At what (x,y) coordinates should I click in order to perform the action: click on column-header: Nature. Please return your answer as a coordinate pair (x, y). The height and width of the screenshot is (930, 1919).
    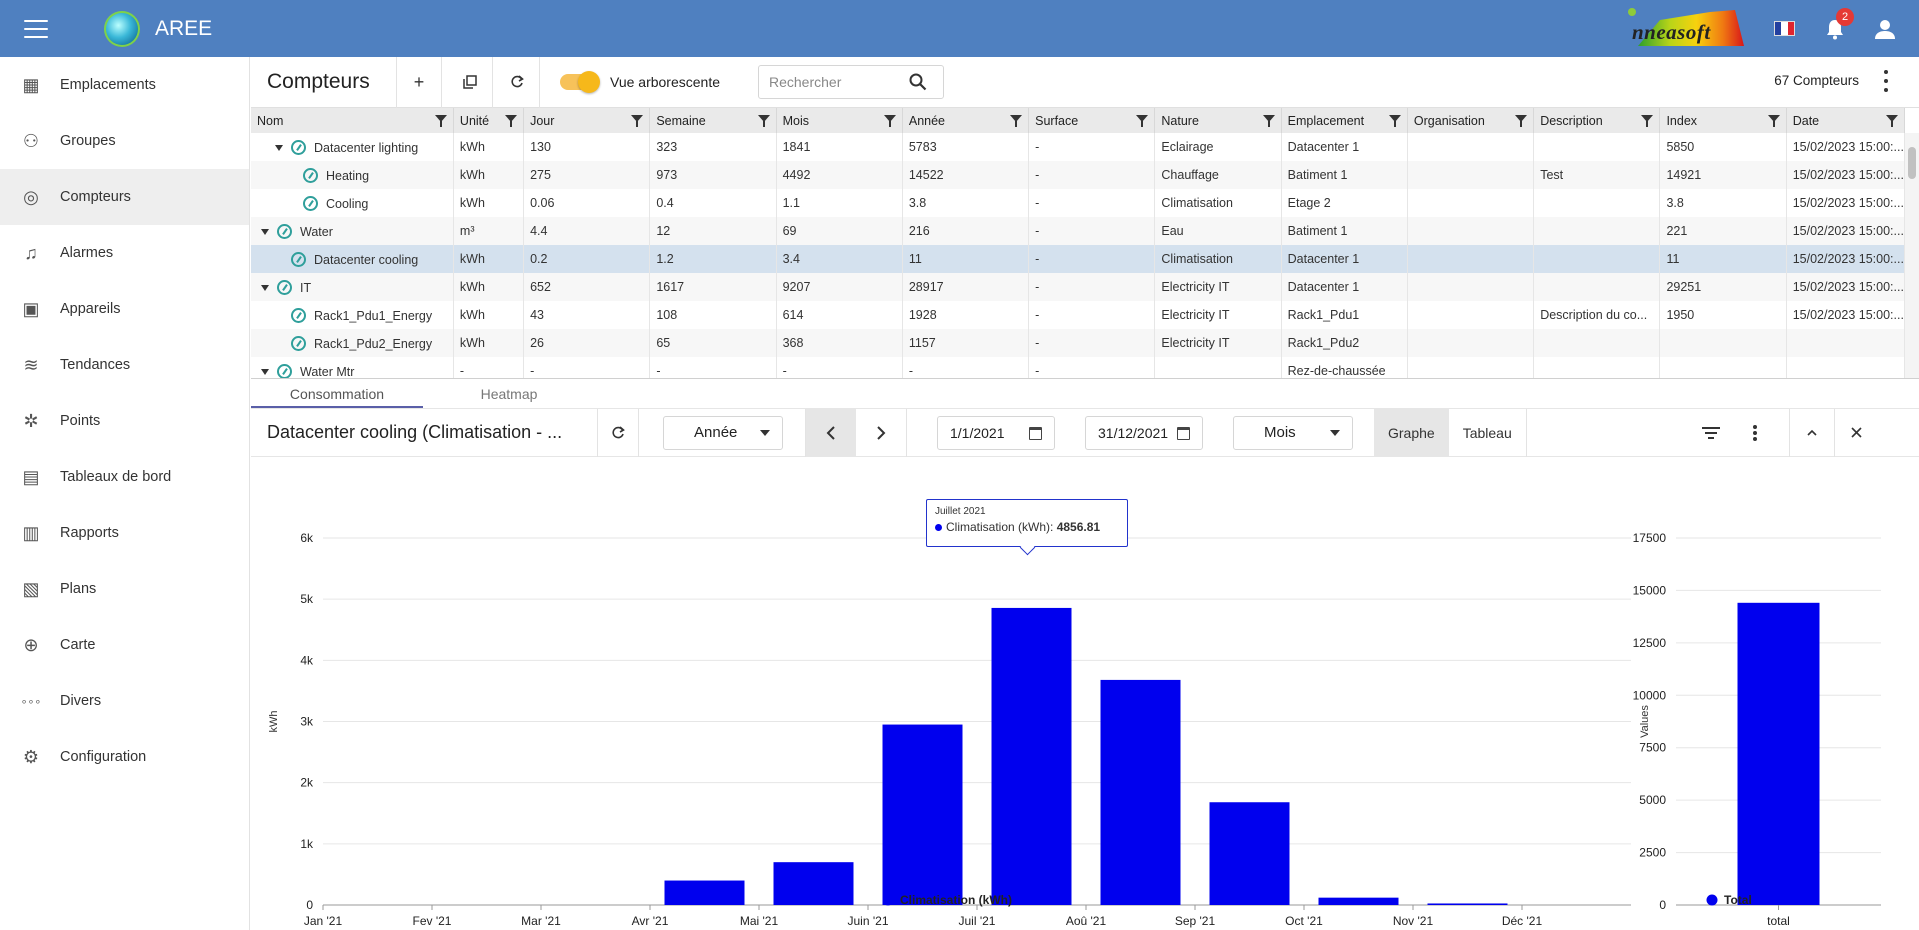
    Looking at the image, I should click on (1218, 120).